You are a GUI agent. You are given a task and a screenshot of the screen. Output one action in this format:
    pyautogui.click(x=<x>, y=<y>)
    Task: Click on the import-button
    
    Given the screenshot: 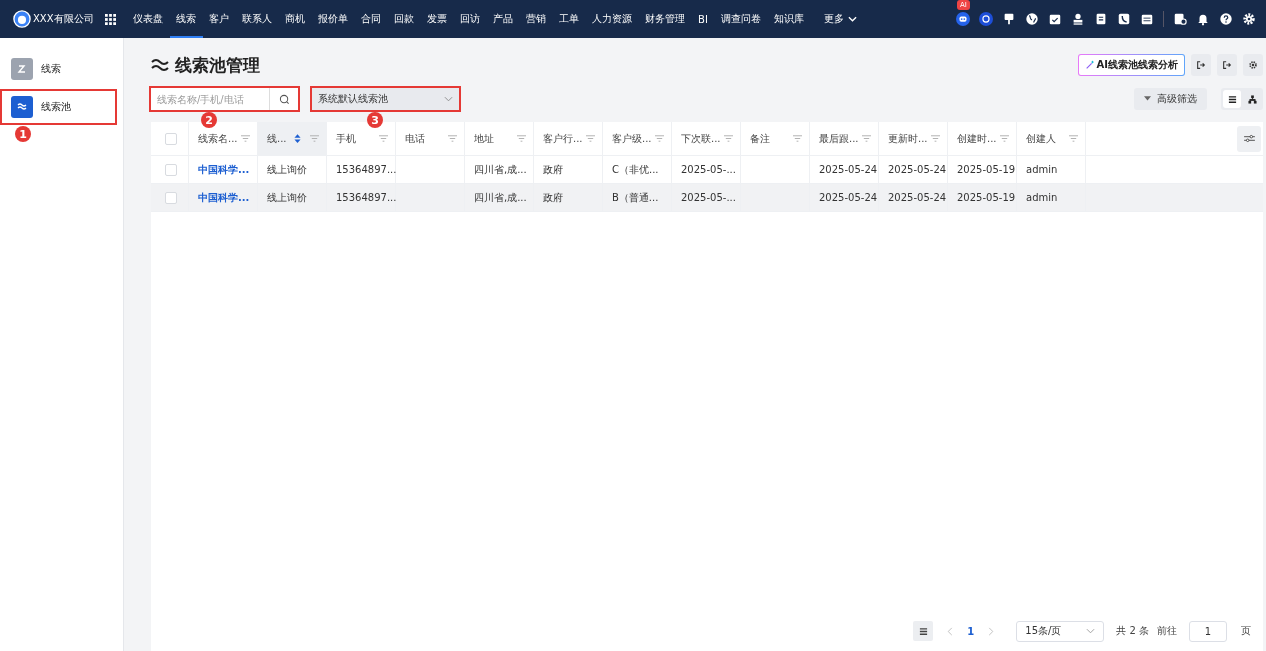 What is the action you would take?
    pyautogui.click(x=1201, y=65)
    